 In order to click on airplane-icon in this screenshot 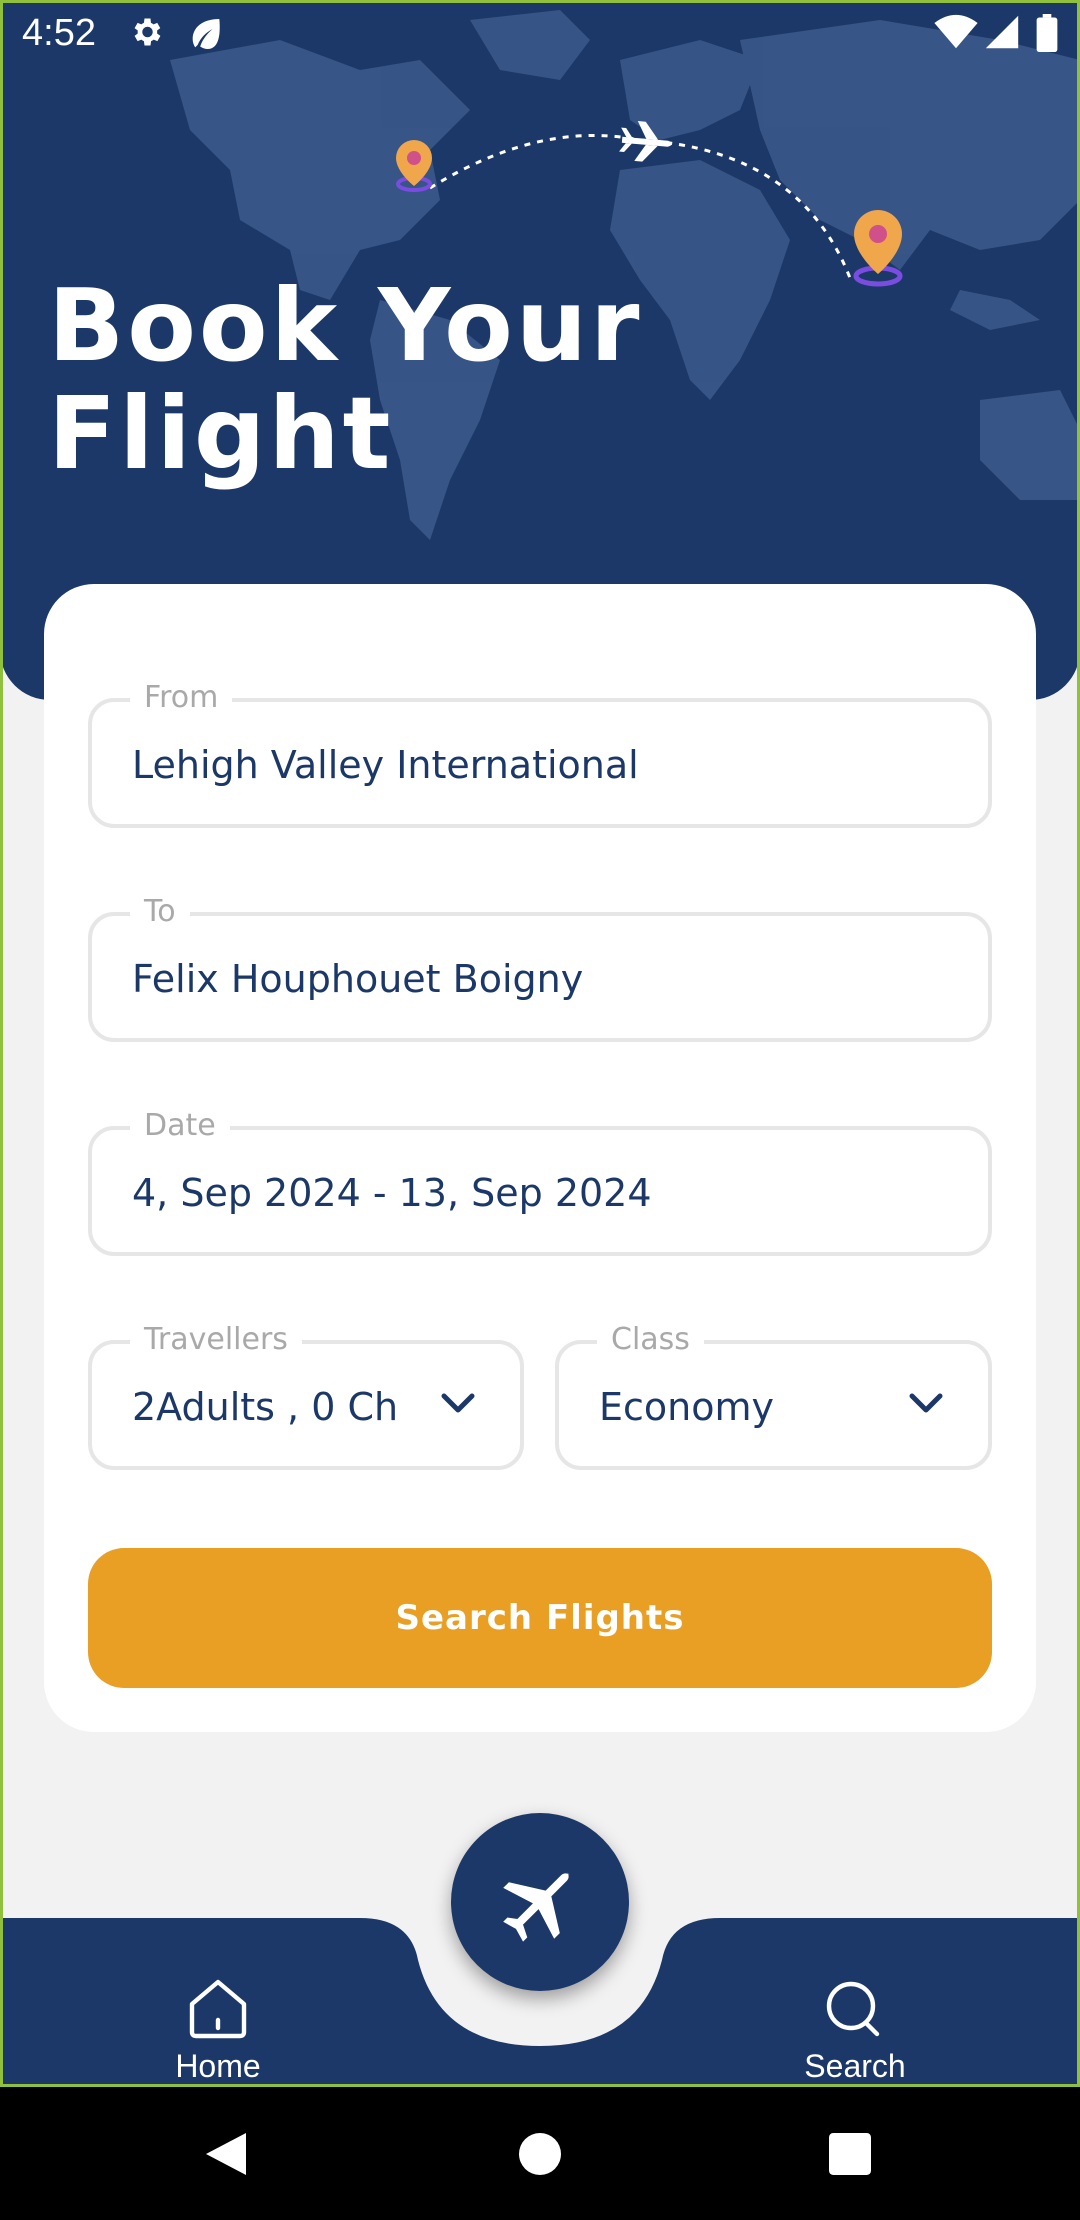, I will do `click(536, 1907)`.